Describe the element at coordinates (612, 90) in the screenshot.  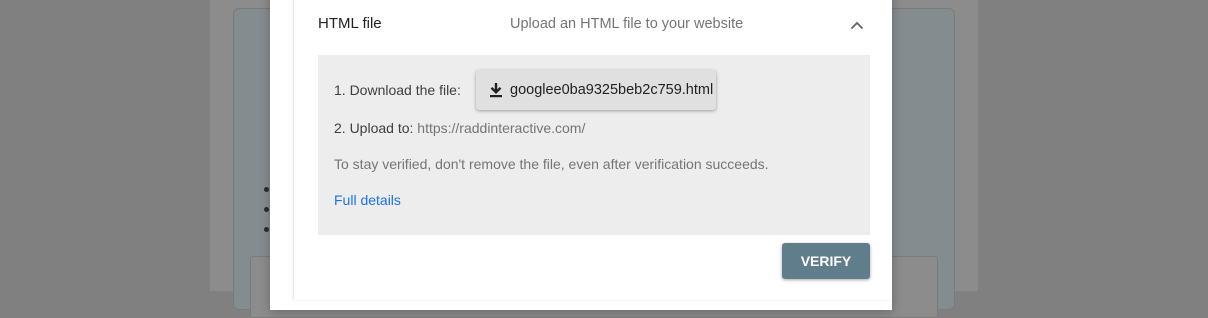
I see `download-file-name: googlee0ba9325beb2c759.html` at that location.